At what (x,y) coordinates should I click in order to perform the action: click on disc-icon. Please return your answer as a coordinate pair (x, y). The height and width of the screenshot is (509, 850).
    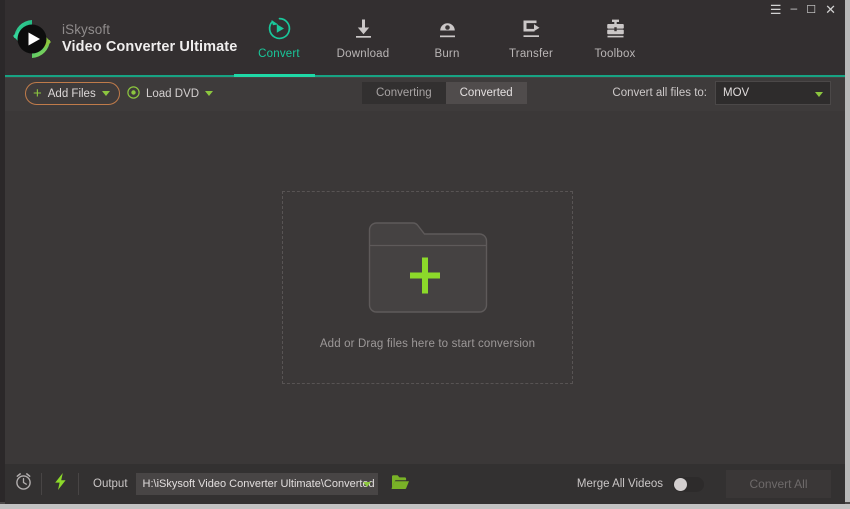
    Looking at the image, I should click on (133, 93).